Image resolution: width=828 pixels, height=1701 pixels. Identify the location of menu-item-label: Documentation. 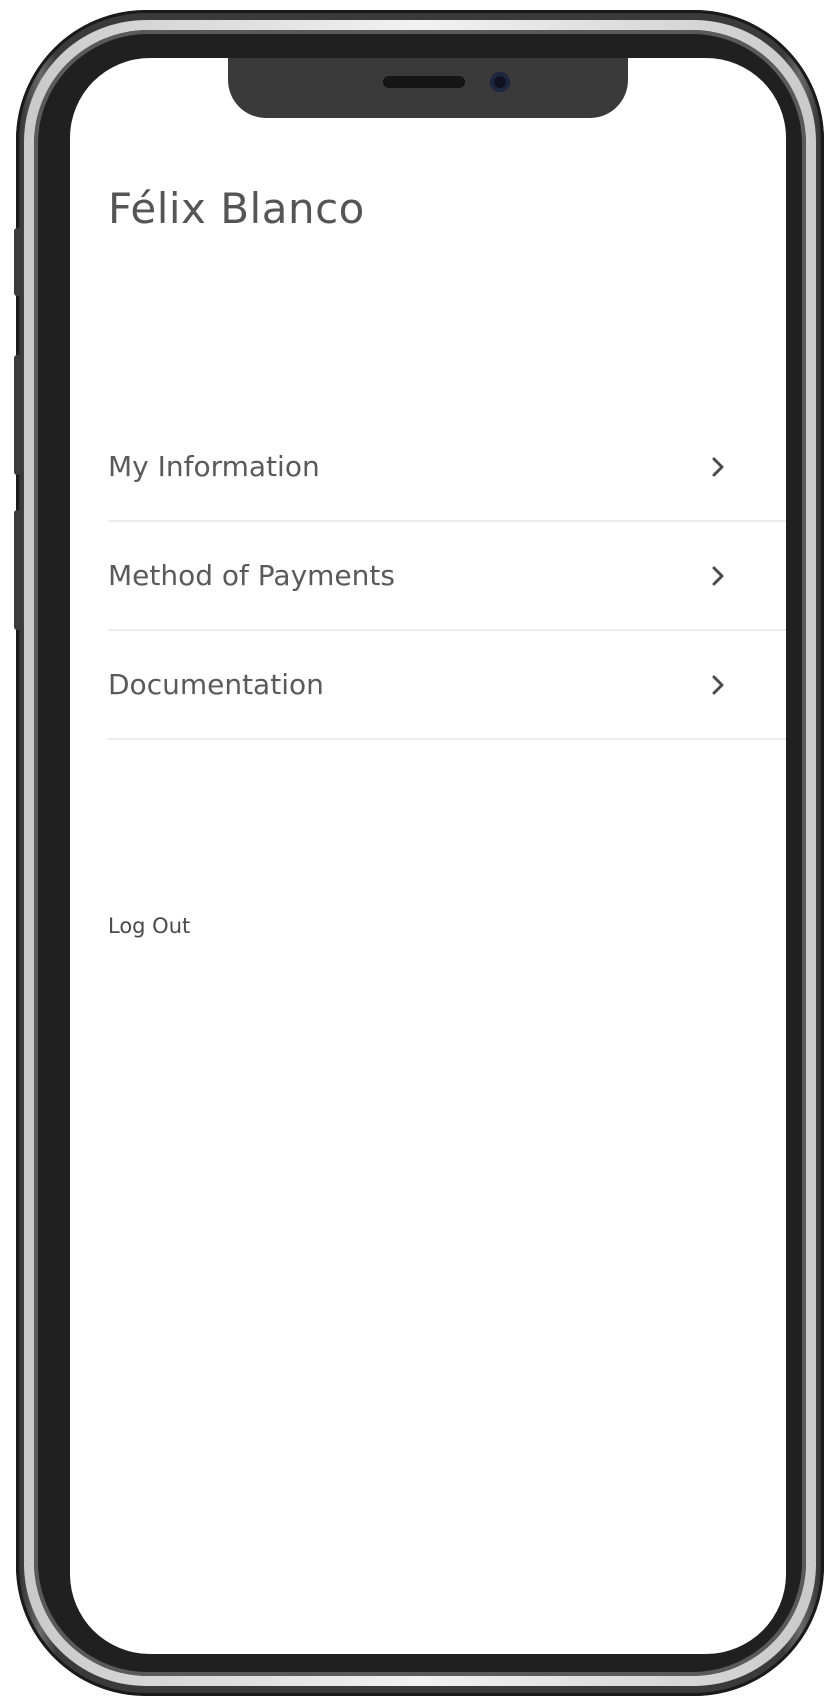
(216, 684).